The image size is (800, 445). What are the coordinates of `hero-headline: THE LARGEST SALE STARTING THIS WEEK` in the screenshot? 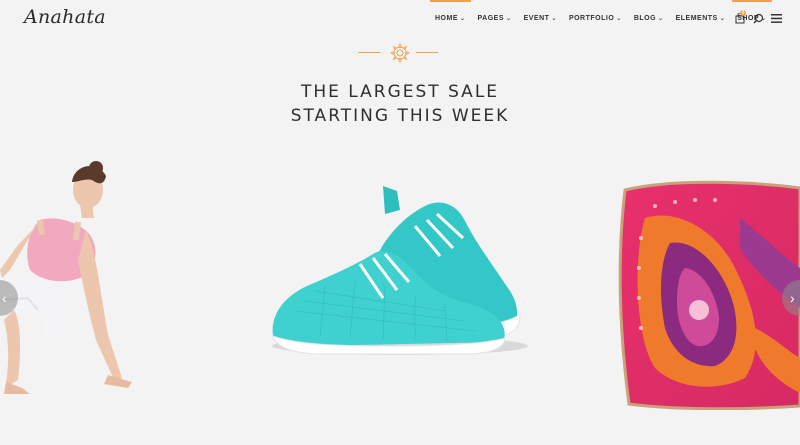 It's located at (400, 104).